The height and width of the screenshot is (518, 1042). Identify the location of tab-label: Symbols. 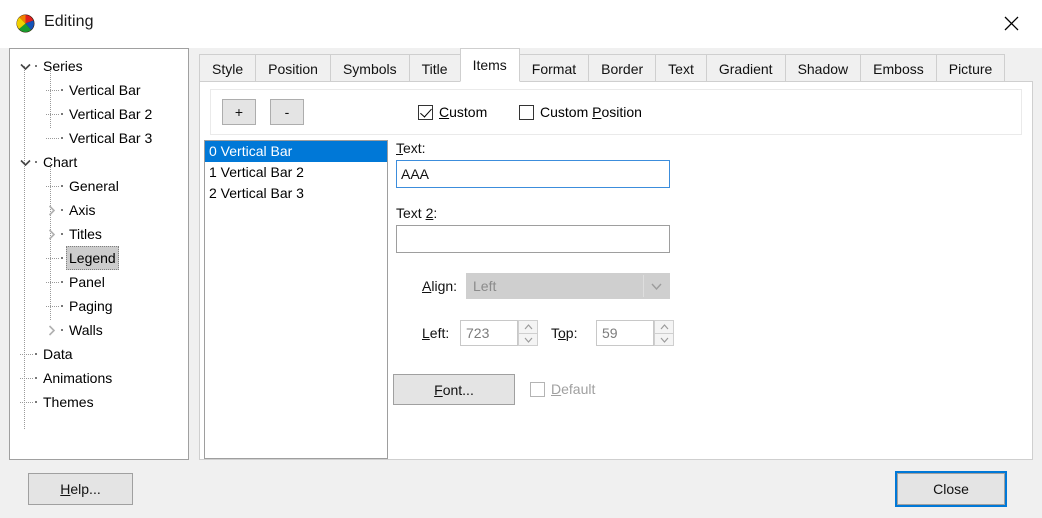
(369, 69).